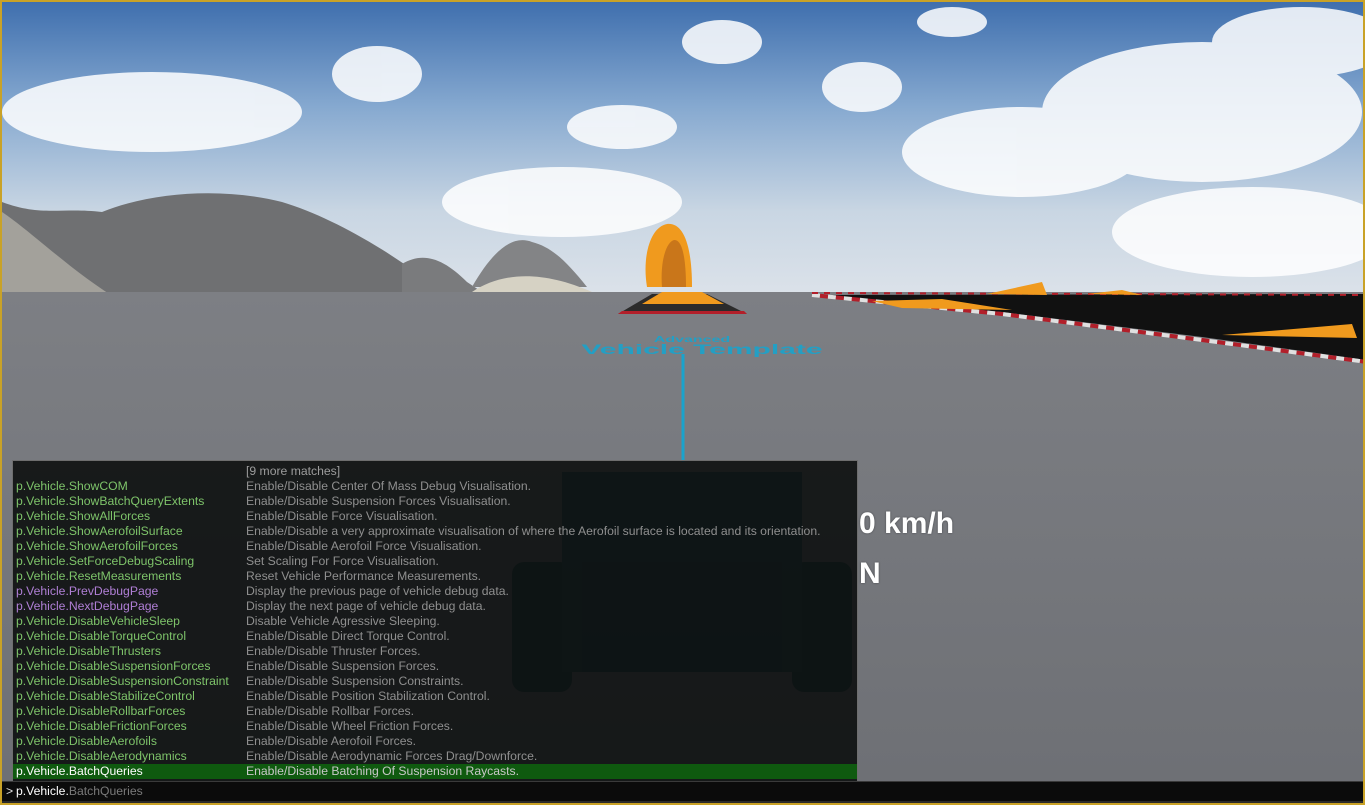  Describe the element at coordinates (87, 591) in the screenshot. I see `autocomplete-command: p.Vehicle.PrevDebugPage` at that location.